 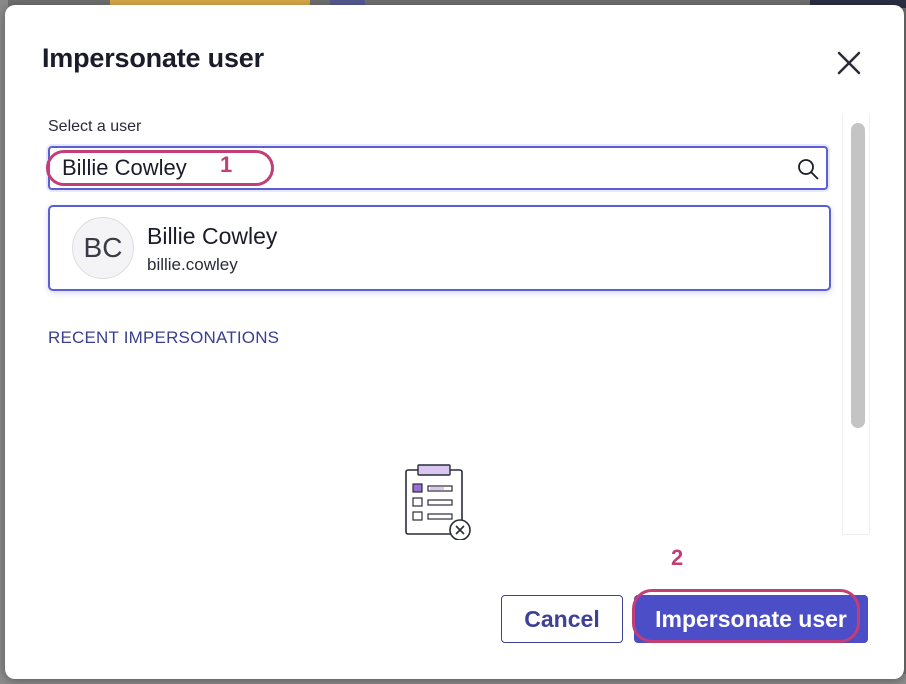 I want to click on cancel-button: Cancel, so click(x=562, y=619).